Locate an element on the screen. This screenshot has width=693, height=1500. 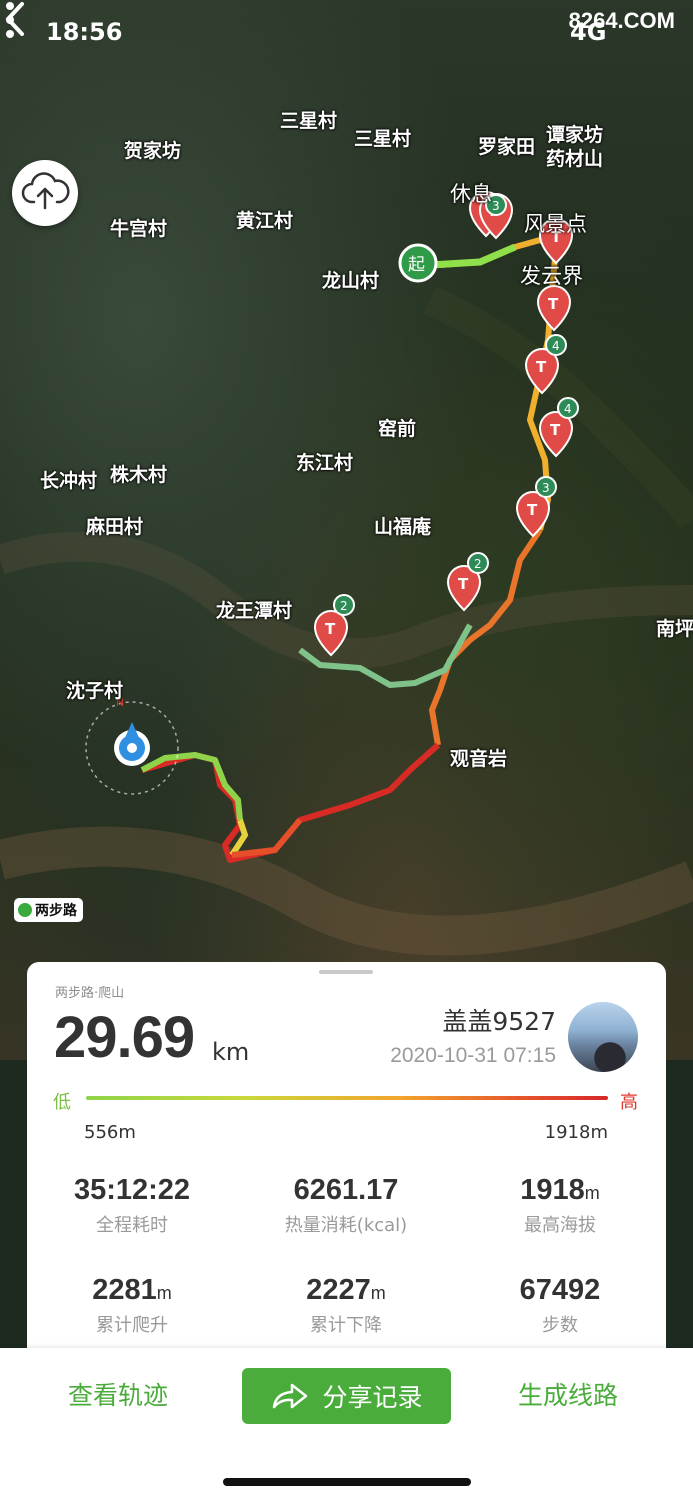
compass-icon: N is located at coordinates (132, 746).